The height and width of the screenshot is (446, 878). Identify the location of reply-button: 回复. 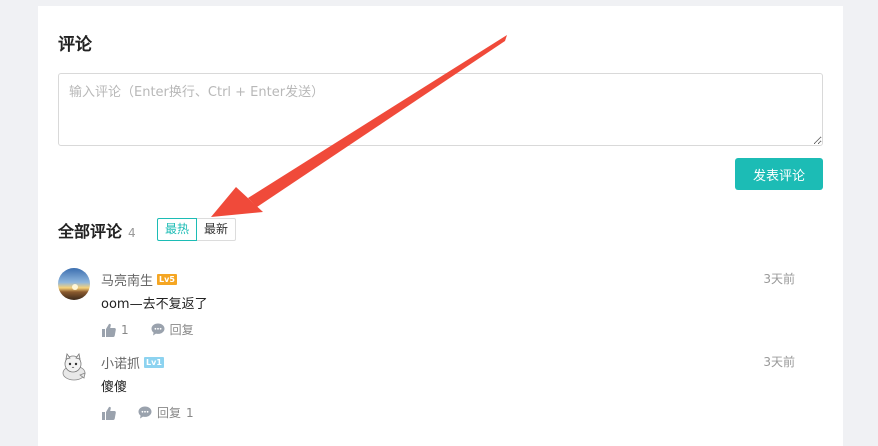
(172, 329).